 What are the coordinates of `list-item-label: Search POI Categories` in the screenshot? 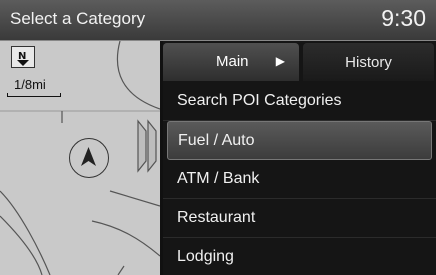 It's located at (259, 100).